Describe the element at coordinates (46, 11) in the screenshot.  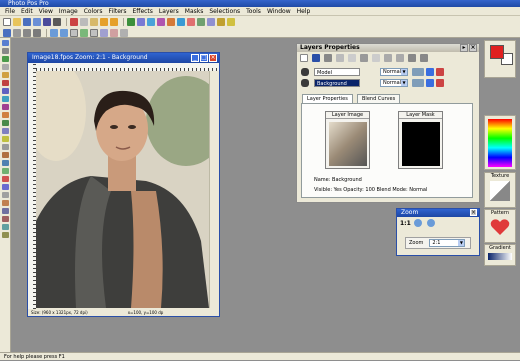
I see `menu-view: View` at that location.